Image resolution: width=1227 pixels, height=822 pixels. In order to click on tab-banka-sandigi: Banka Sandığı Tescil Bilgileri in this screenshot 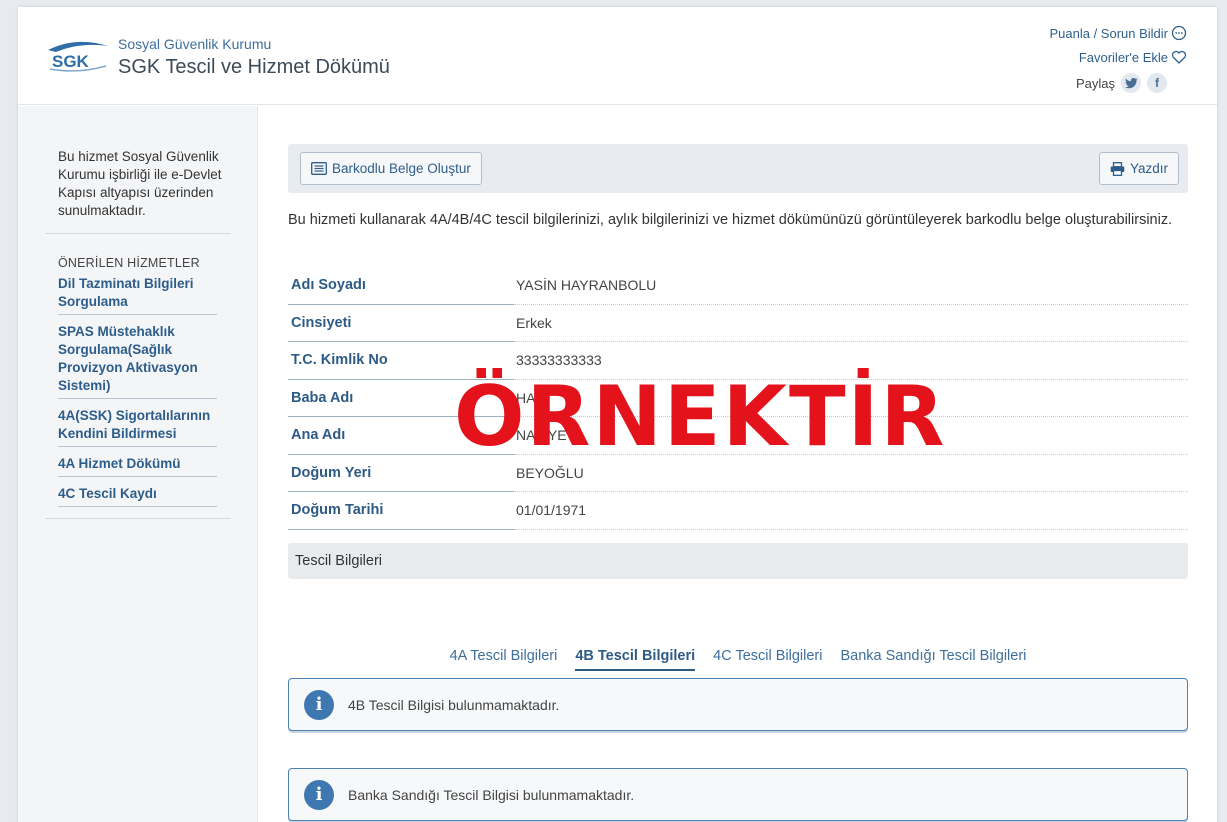, I will do `click(933, 659)`.